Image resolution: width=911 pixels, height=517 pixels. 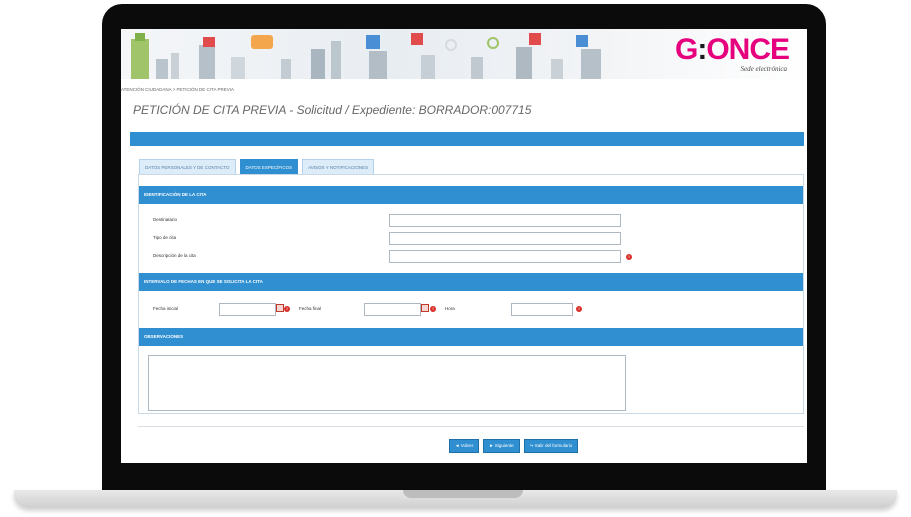 What do you see at coordinates (471, 195) in the screenshot?
I see `section-identificacion: IDENTIFICACIÓN DE LA CITA` at bounding box center [471, 195].